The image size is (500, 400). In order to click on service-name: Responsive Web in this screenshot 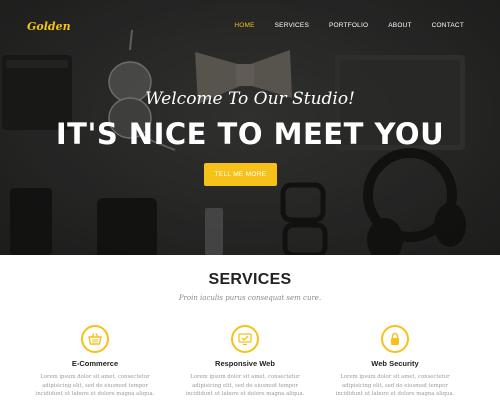, I will do `click(245, 363)`.